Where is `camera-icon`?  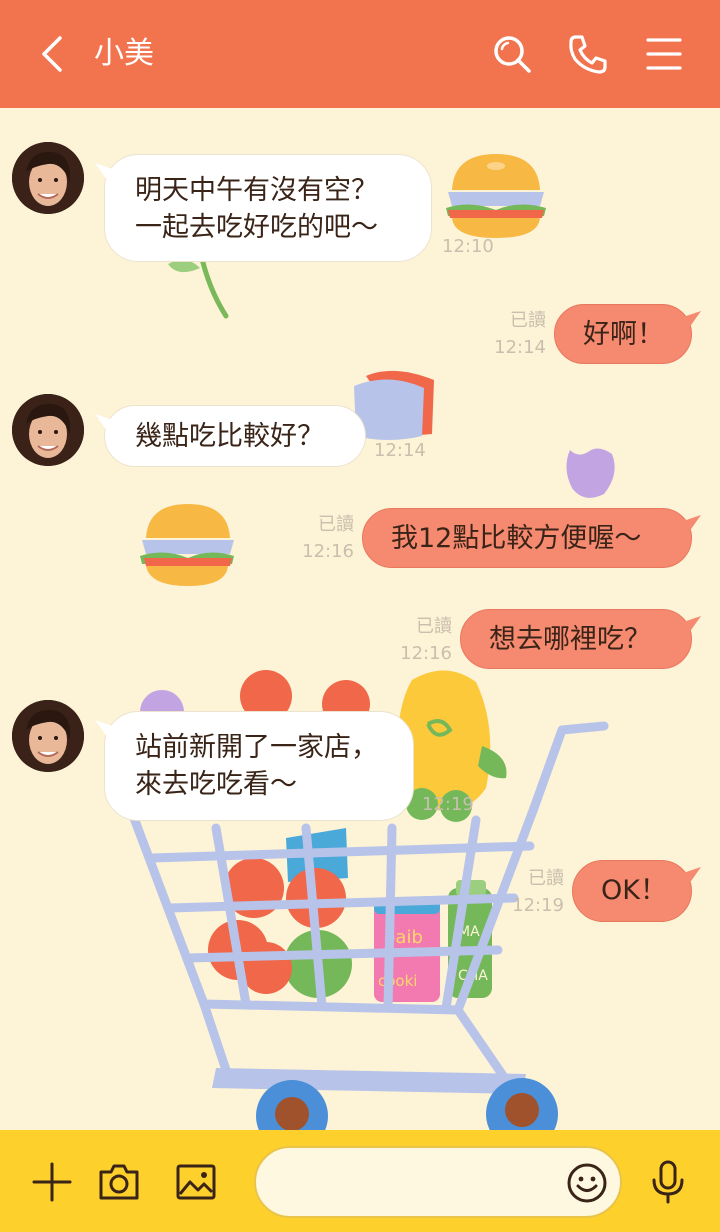
camera-icon is located at coordinates (119, 1182).